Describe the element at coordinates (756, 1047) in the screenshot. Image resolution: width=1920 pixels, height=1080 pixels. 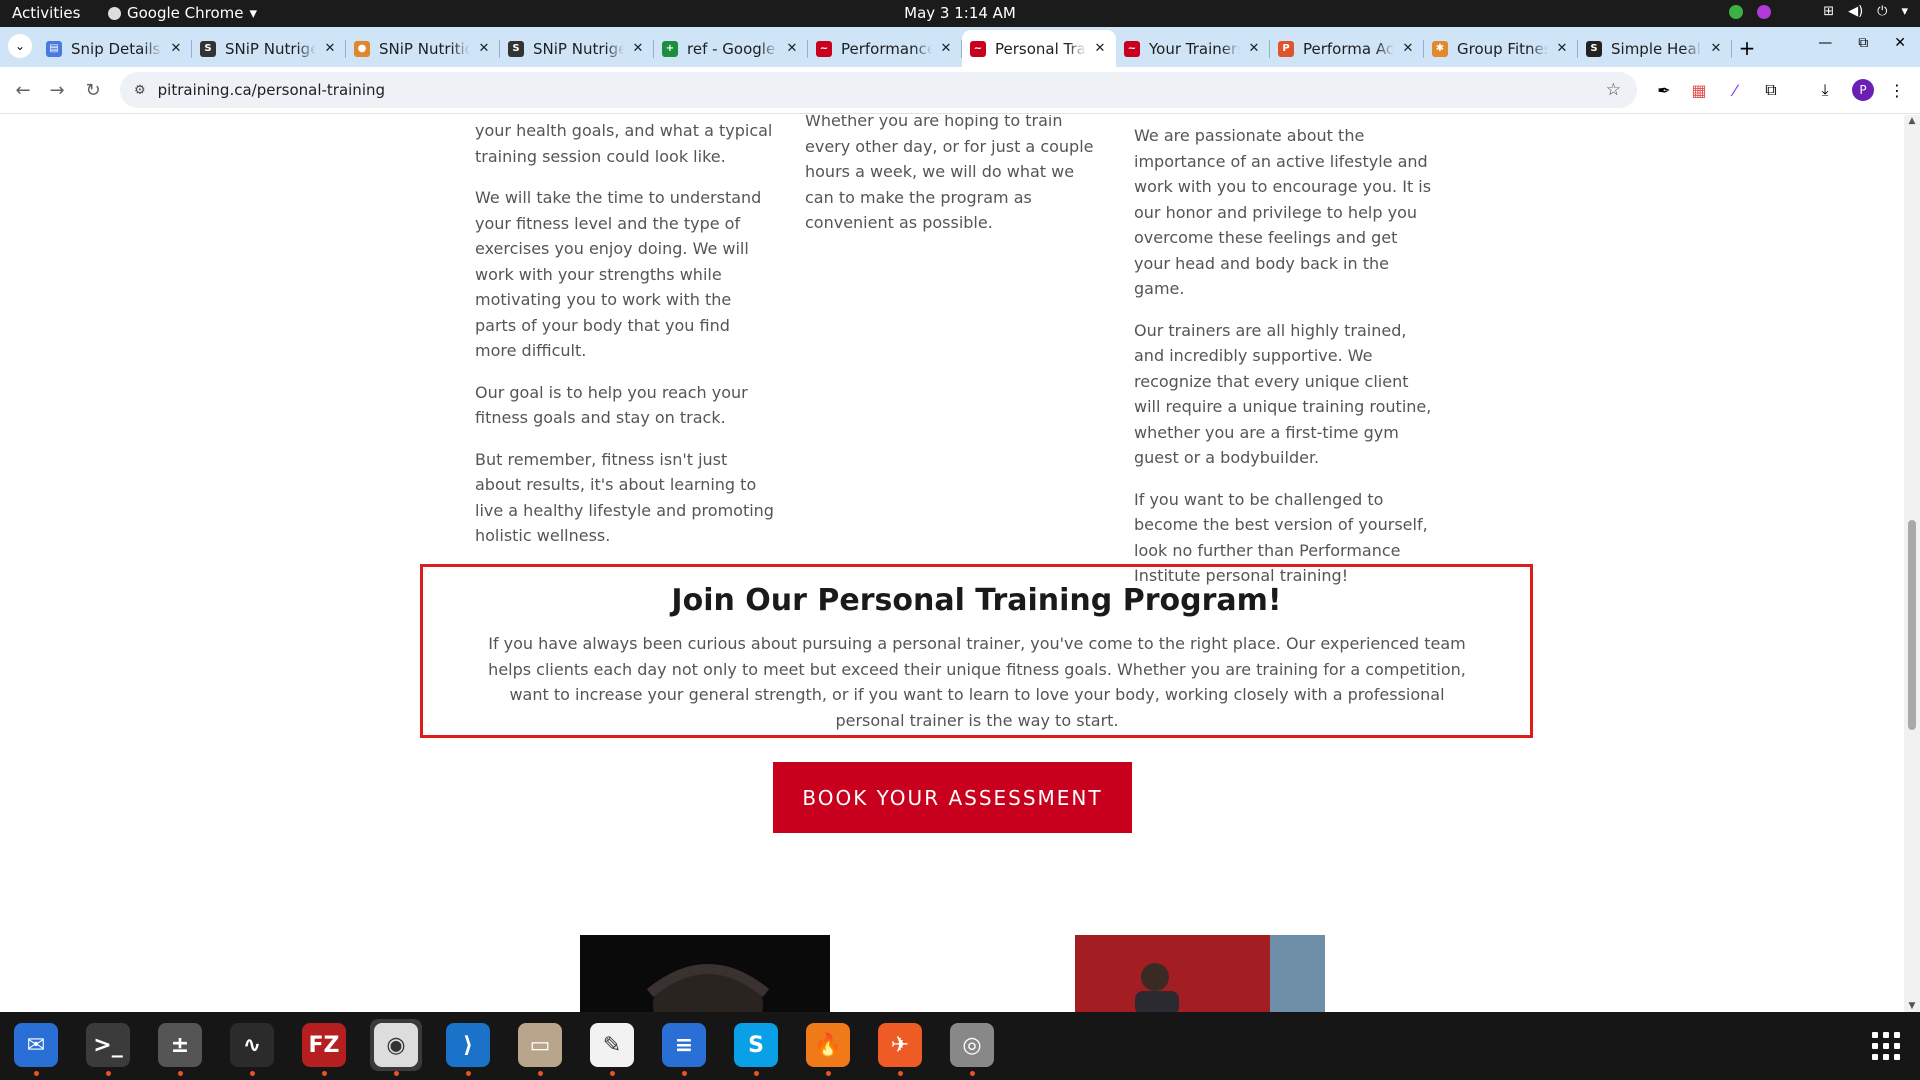
I see `dock-skype: S` at that location.